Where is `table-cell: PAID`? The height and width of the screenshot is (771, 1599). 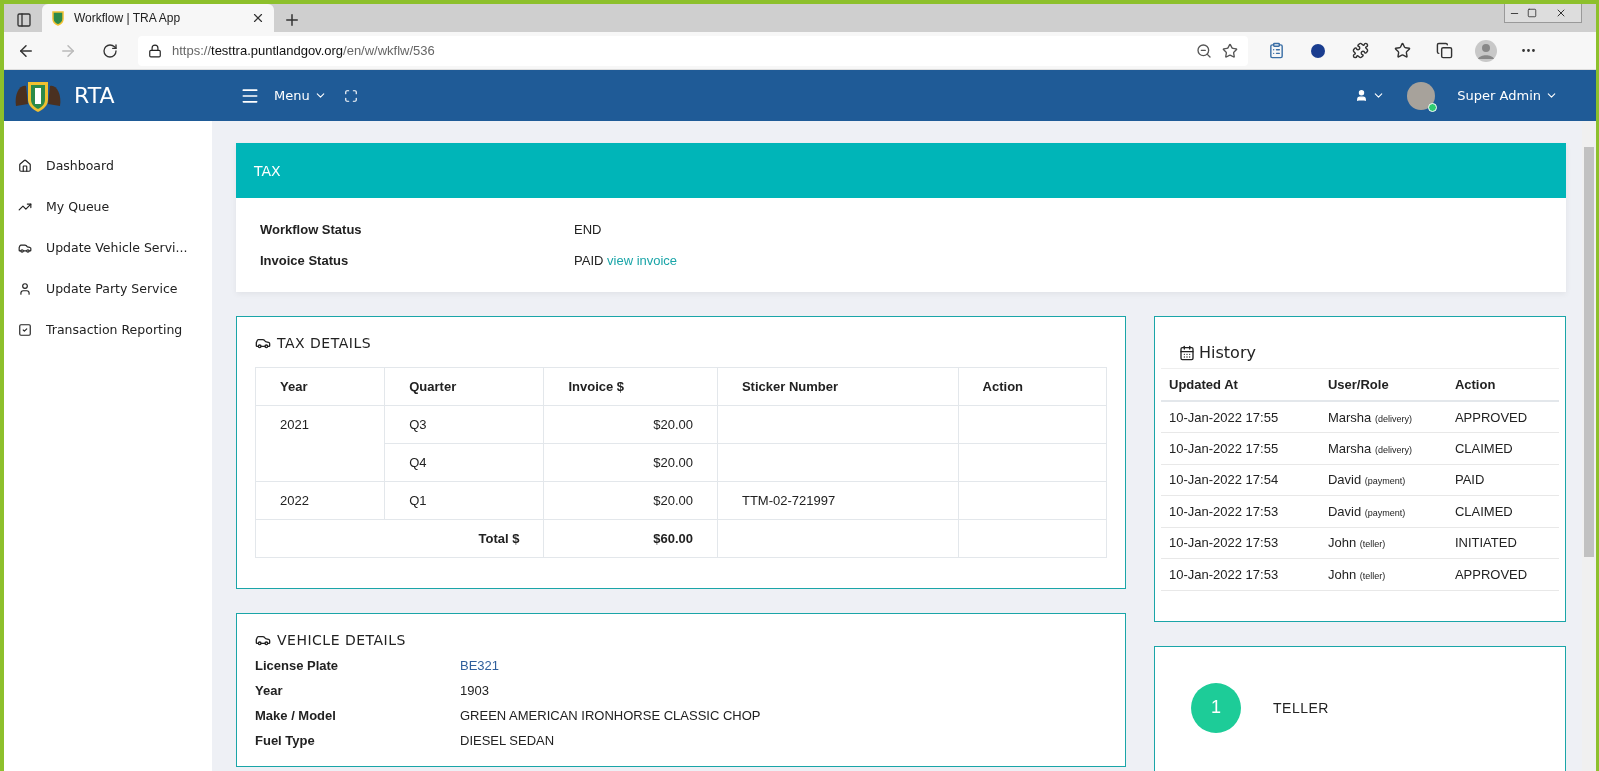
table-cell: PAID is located at coordinates (1502, 480).